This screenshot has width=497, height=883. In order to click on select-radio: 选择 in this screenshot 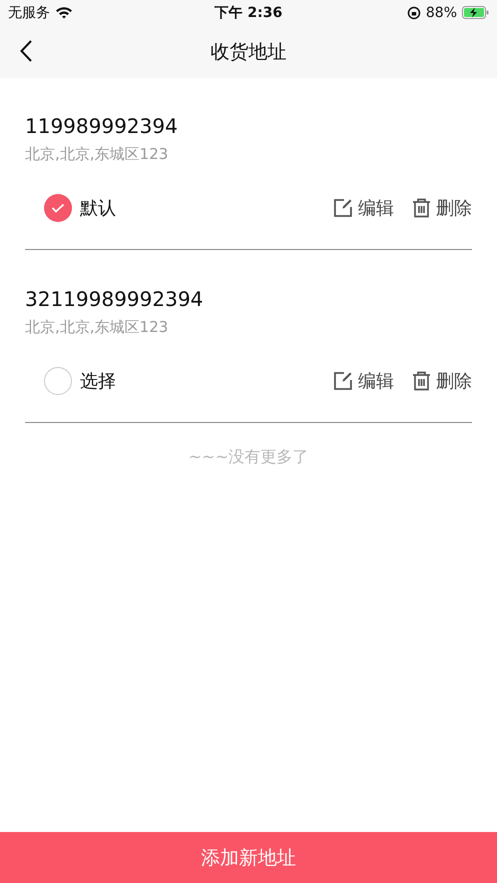, I will do `click(80, 381)`.